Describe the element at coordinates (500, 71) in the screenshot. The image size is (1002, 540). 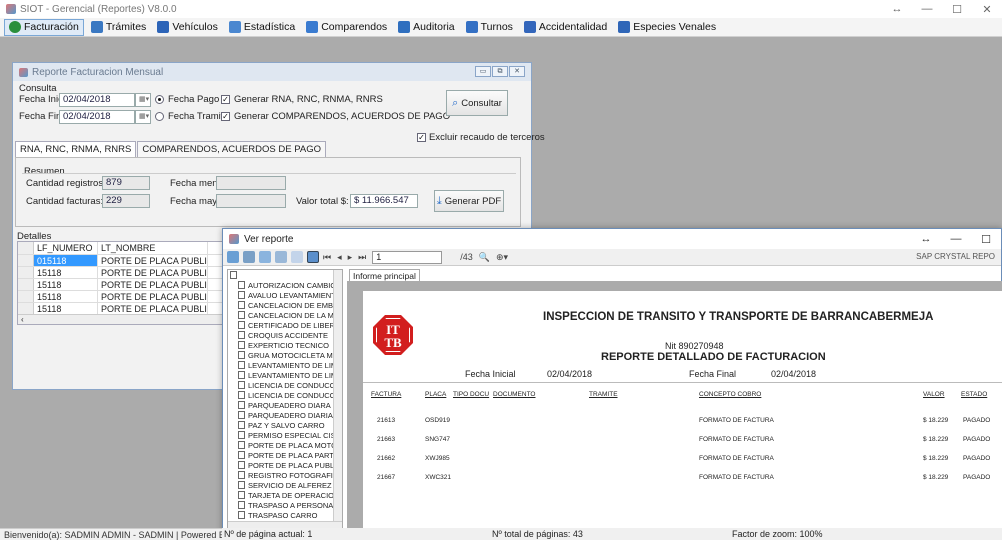
I see `rf-restore-button: ⧉` at that location.